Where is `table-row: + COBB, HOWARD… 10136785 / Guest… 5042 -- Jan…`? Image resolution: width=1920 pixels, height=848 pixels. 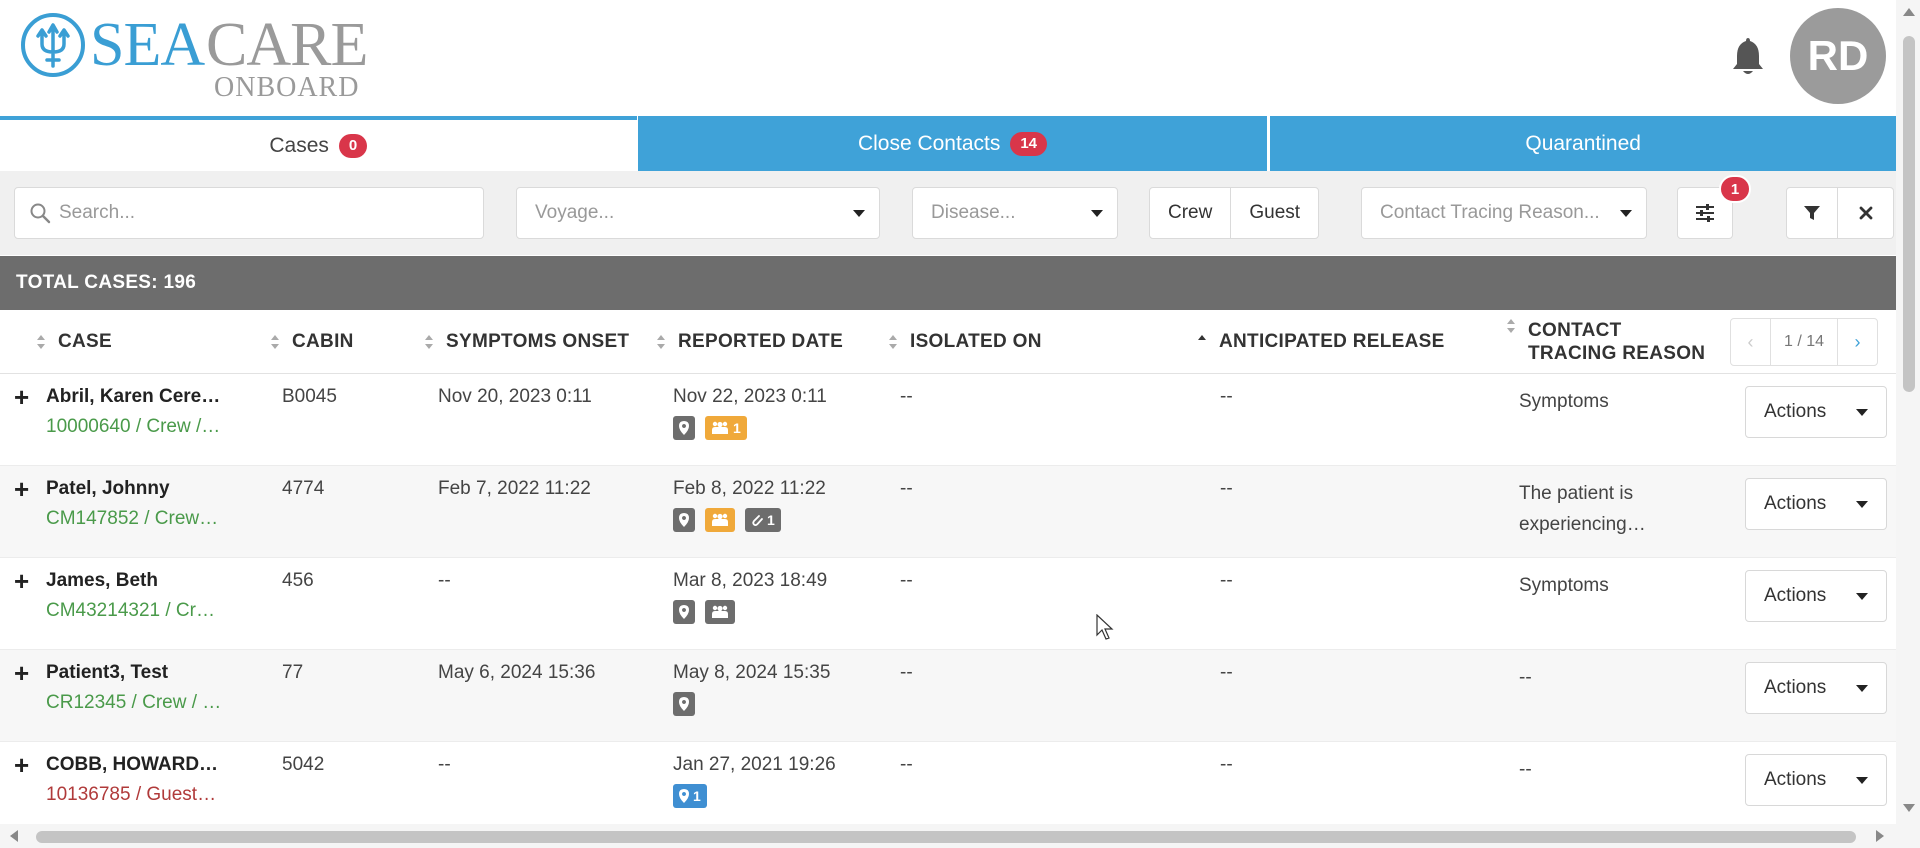
table-row: + COBB, HOWARD… 10136785 / Guest… 5042 -- Jan… is located at coordinates (948, 788).